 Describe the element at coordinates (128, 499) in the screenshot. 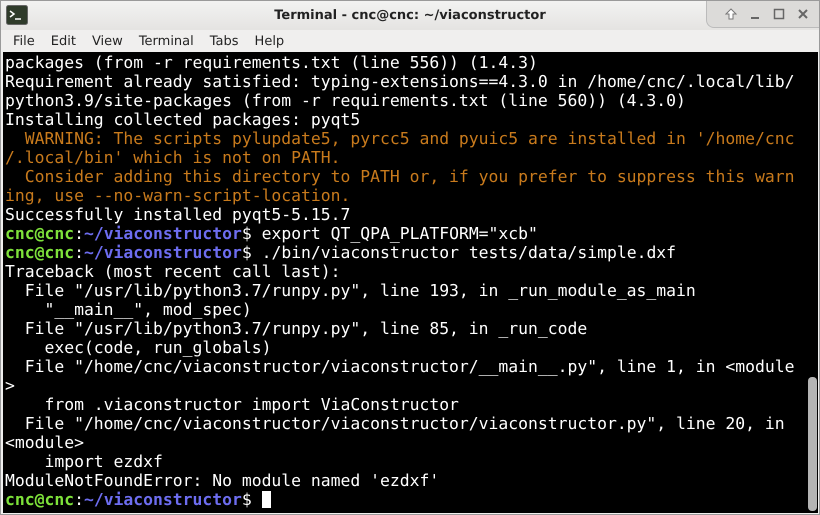

I see `prompt-line: cnc@cnc:~/viaconstructor$` at that location.